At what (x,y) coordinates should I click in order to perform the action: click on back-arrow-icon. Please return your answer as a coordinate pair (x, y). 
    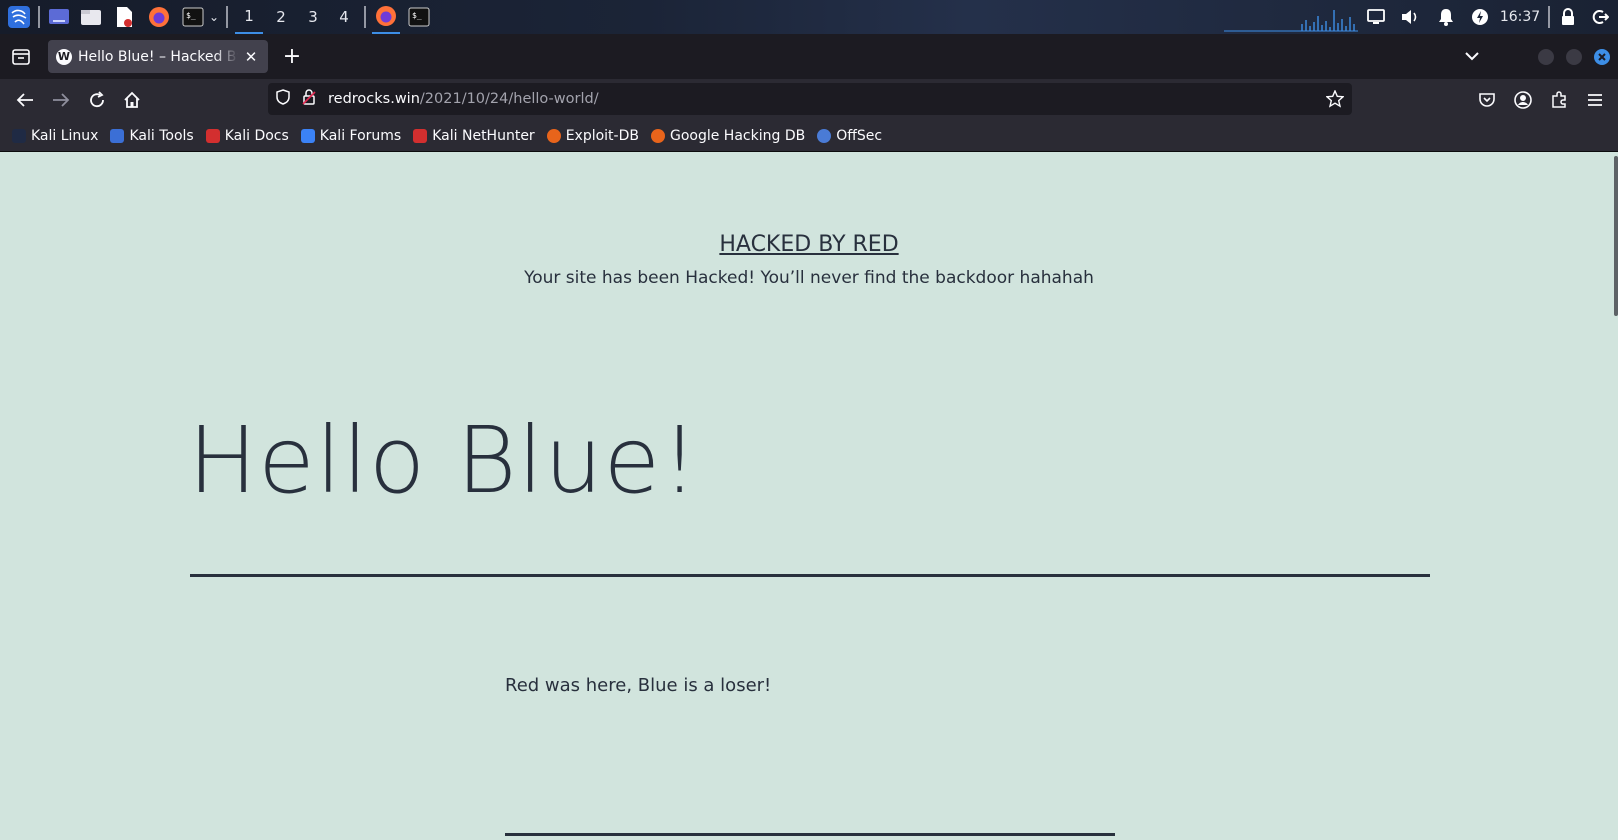
    Looking at the image, I should click on (24, 100).